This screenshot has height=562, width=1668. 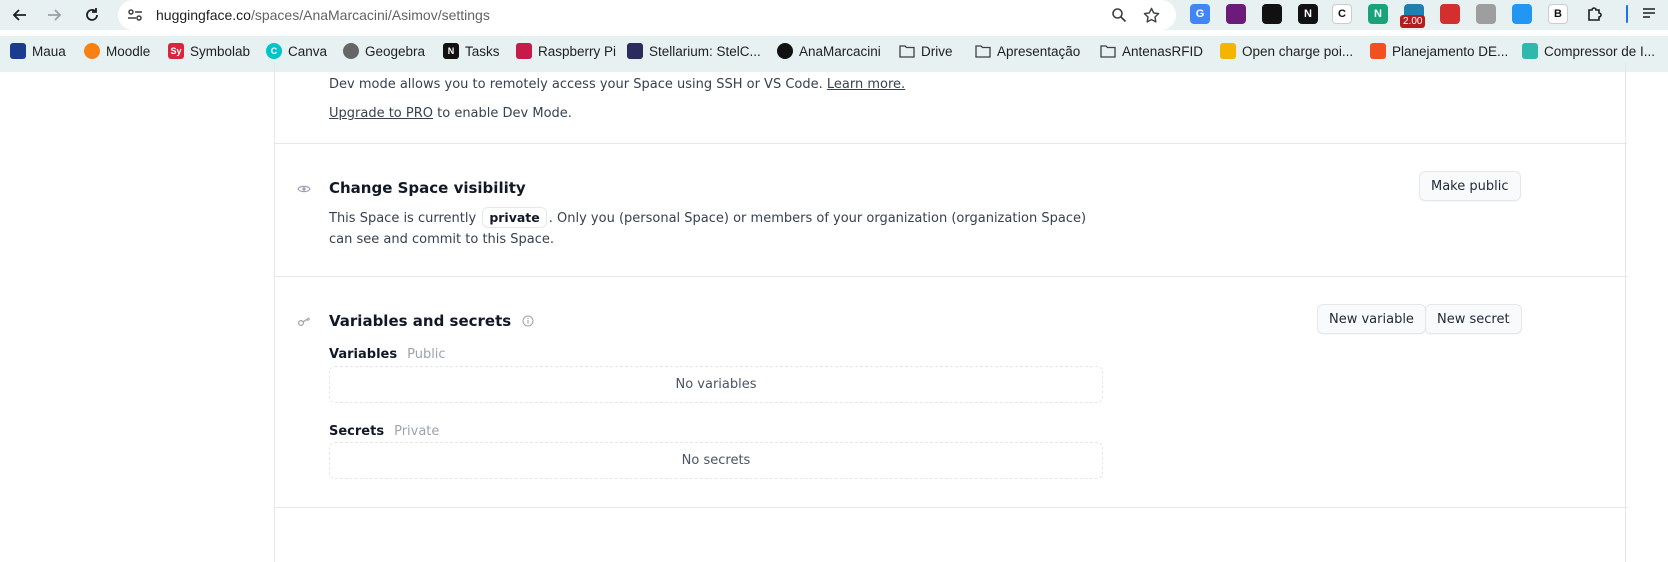 I want to click on reload-button, so click(x=92, y=15).